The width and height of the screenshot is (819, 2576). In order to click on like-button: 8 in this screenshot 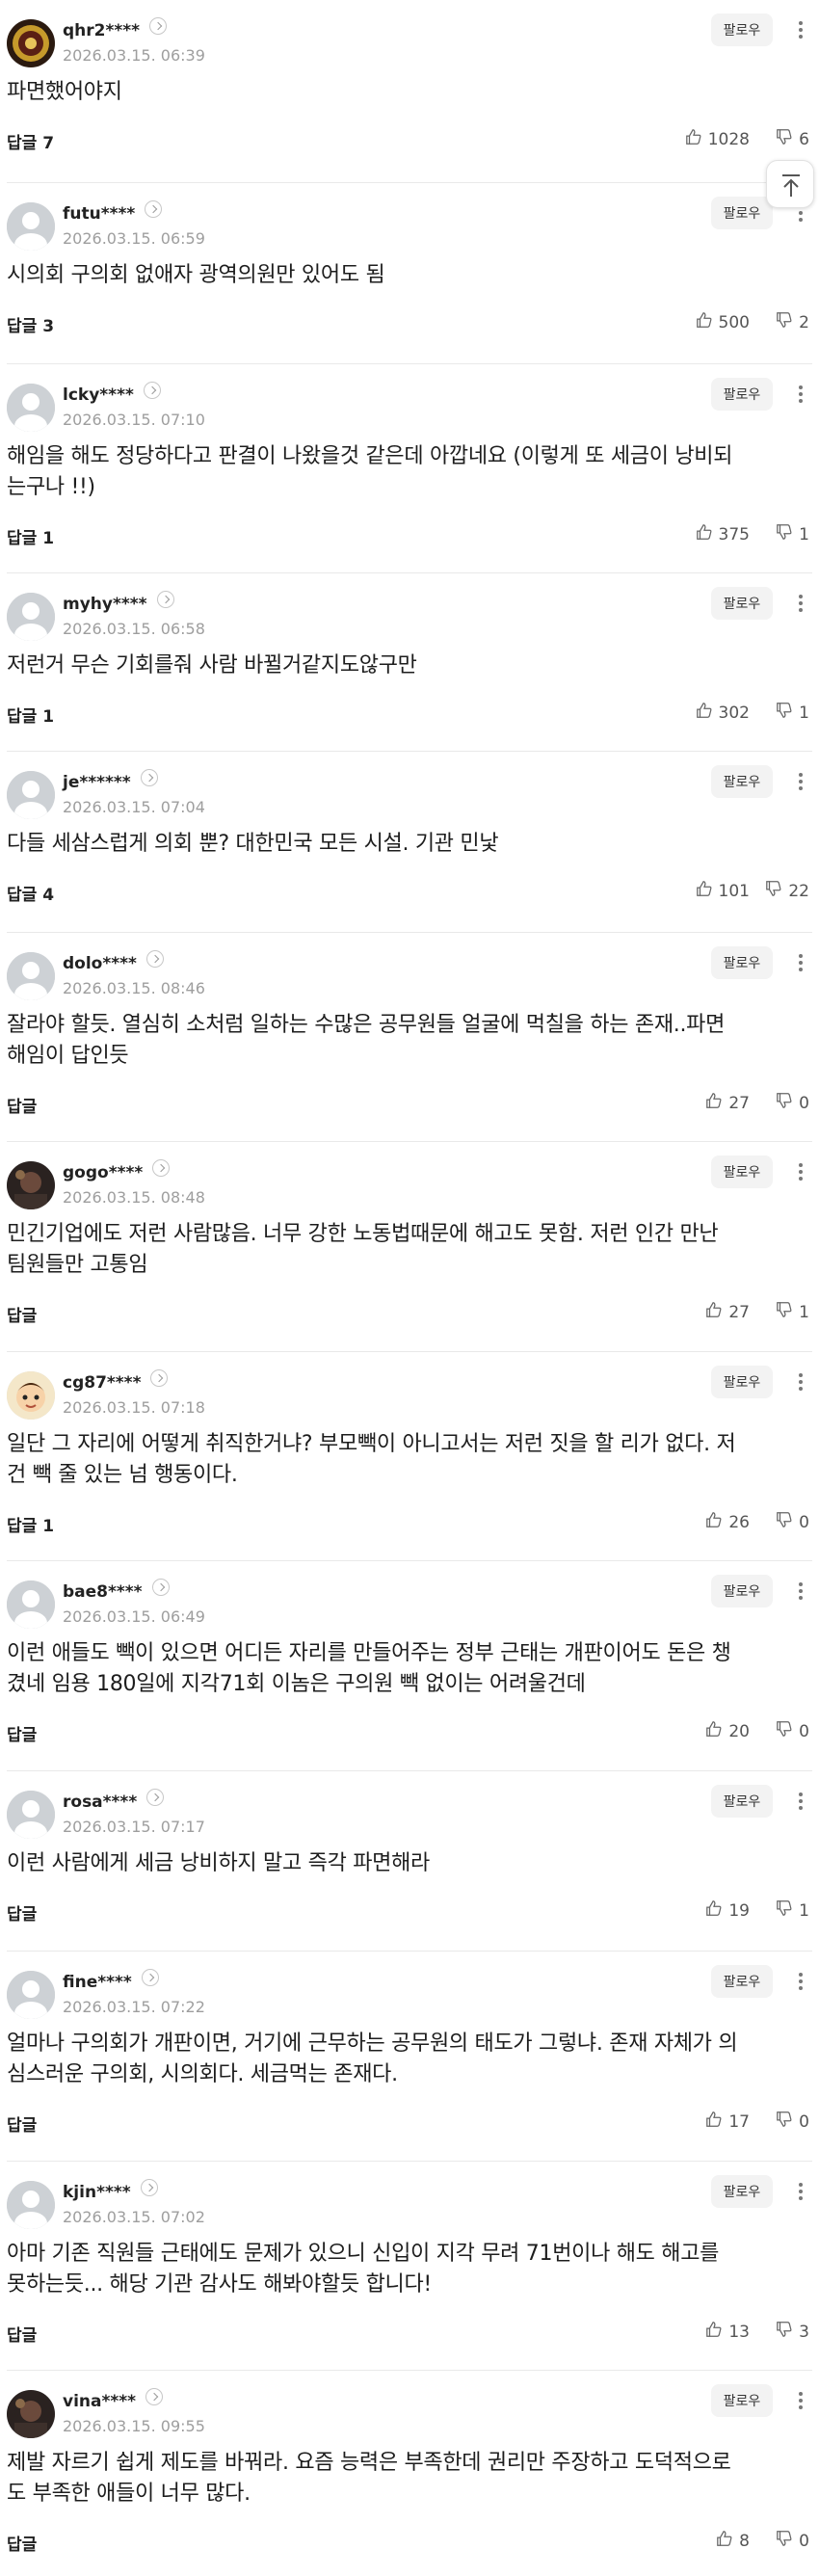, I will do `click(733, 2541)`.